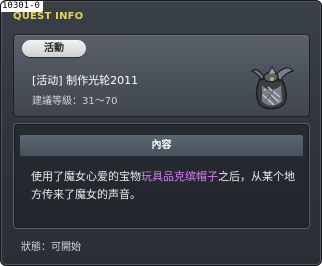 The image size is (322, 266). Describe the element at coordinates (75, 101) in the screenshot. I see `recommended-level: 建議等級：31～70` at that location.